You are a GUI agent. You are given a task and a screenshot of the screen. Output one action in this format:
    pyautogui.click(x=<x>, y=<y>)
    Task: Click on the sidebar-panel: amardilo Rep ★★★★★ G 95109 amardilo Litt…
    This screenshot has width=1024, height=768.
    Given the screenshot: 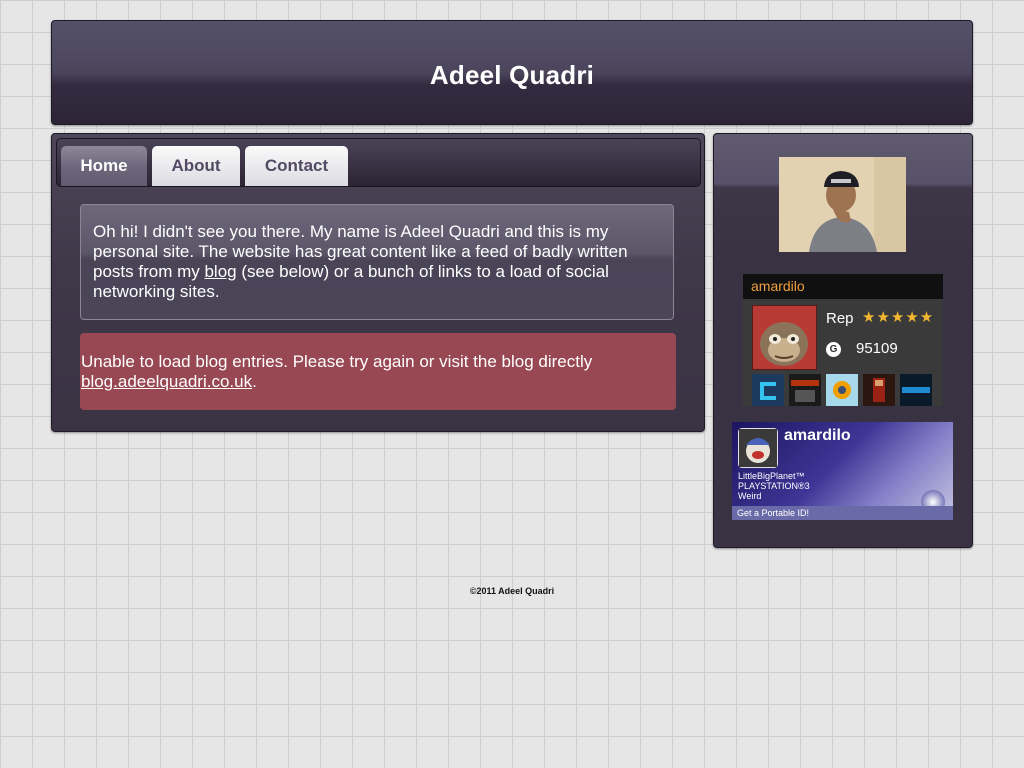 What is the action you would take?
    pyautogui.click(x=843, y=340)
    